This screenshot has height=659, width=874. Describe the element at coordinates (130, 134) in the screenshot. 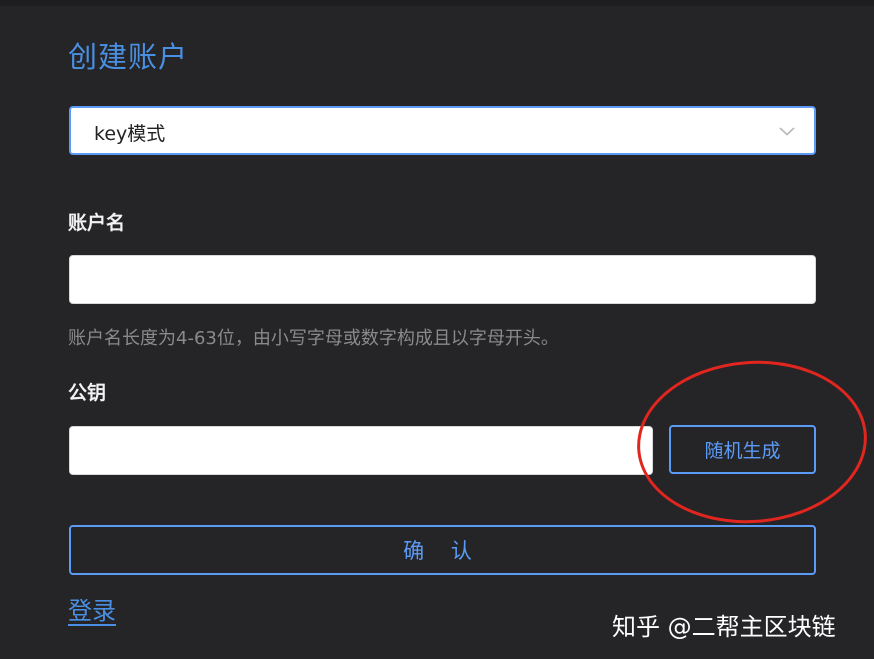

I see `mode-select-value: key模式` at that location.